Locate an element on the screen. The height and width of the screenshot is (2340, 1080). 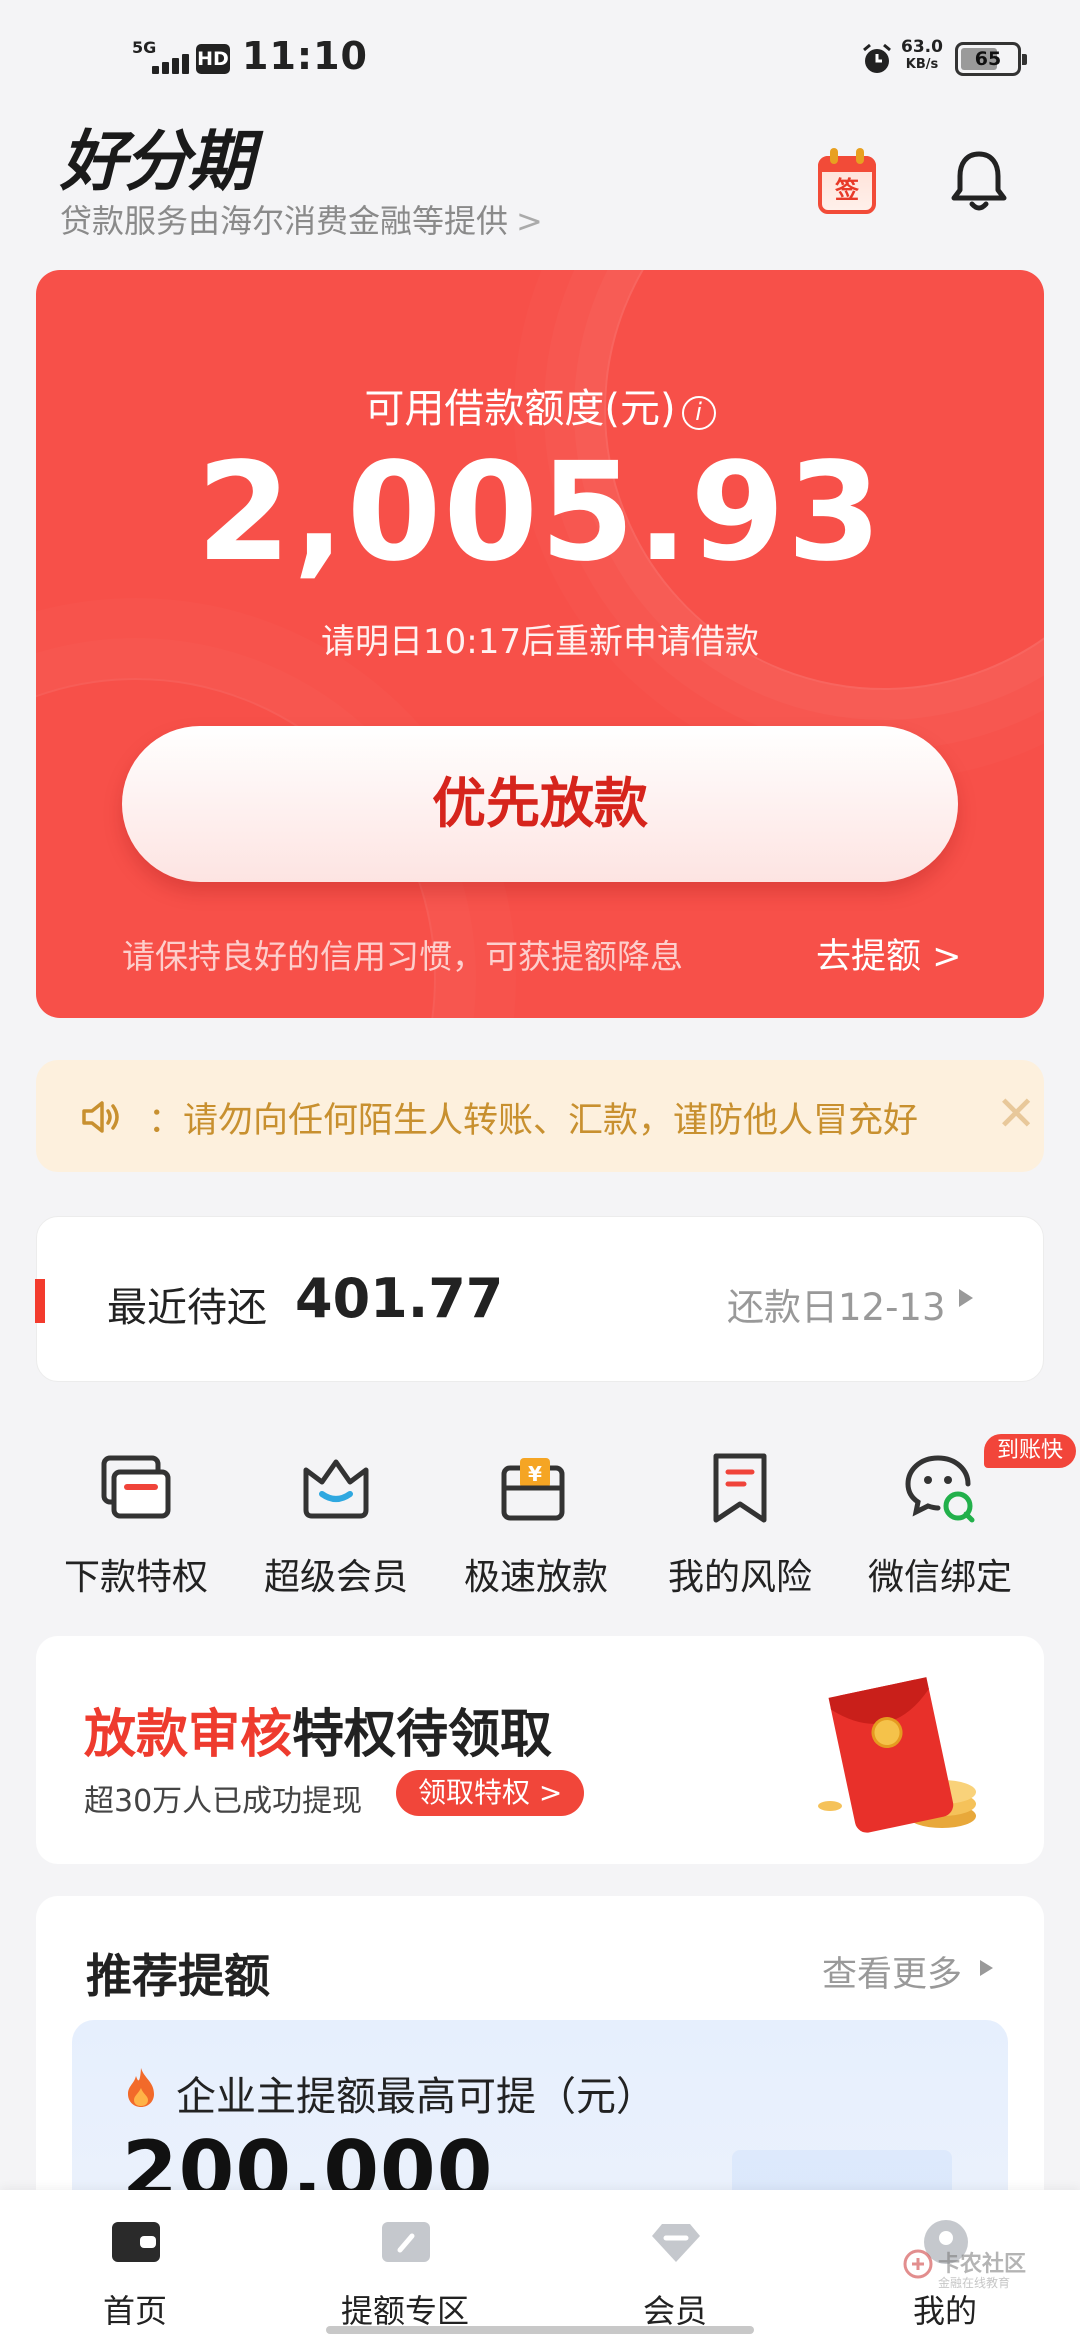
notice-banner: ：请勿向任何陌生人转账、汇款，谨防他人冒充好 ✕ is located at coordinates (540, 1116).